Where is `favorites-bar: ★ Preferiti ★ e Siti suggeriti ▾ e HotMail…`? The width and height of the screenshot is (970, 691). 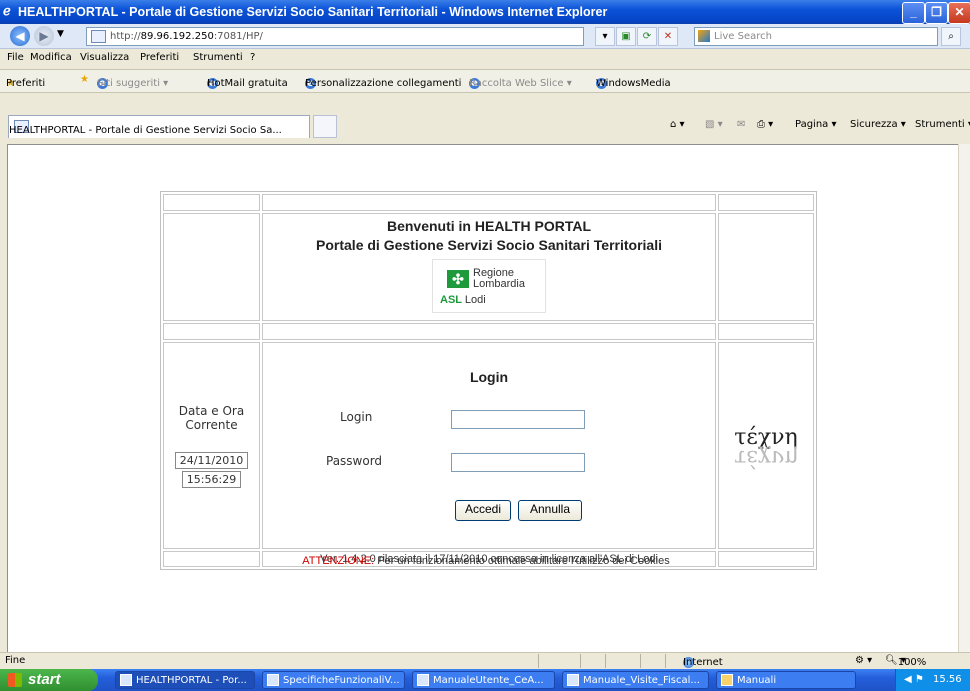
favorites-bar: ★ Preferiti ★ e Siti suggeriti ▾ e HotMail… is located at coordinates (485, 81).